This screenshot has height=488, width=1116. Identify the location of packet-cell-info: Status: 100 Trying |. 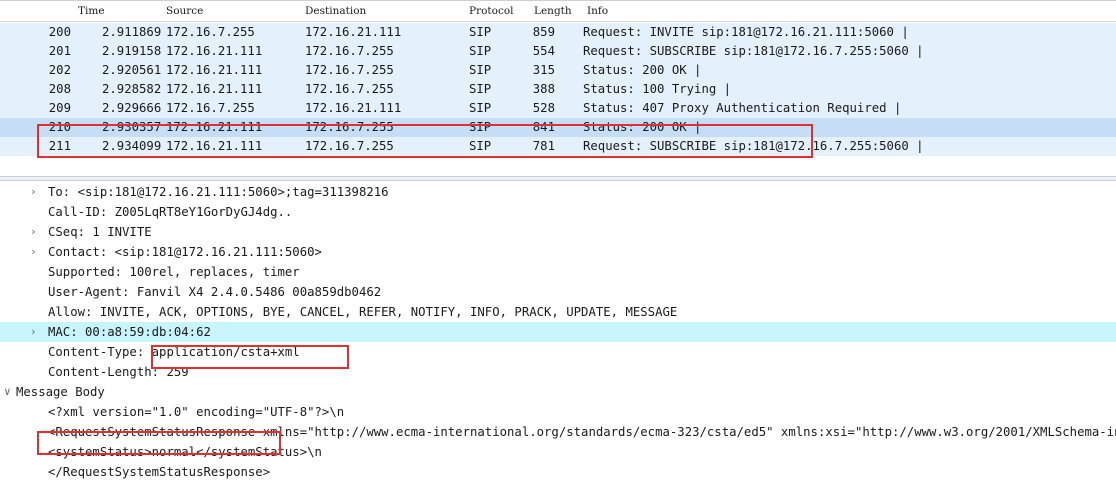
(657, 89).